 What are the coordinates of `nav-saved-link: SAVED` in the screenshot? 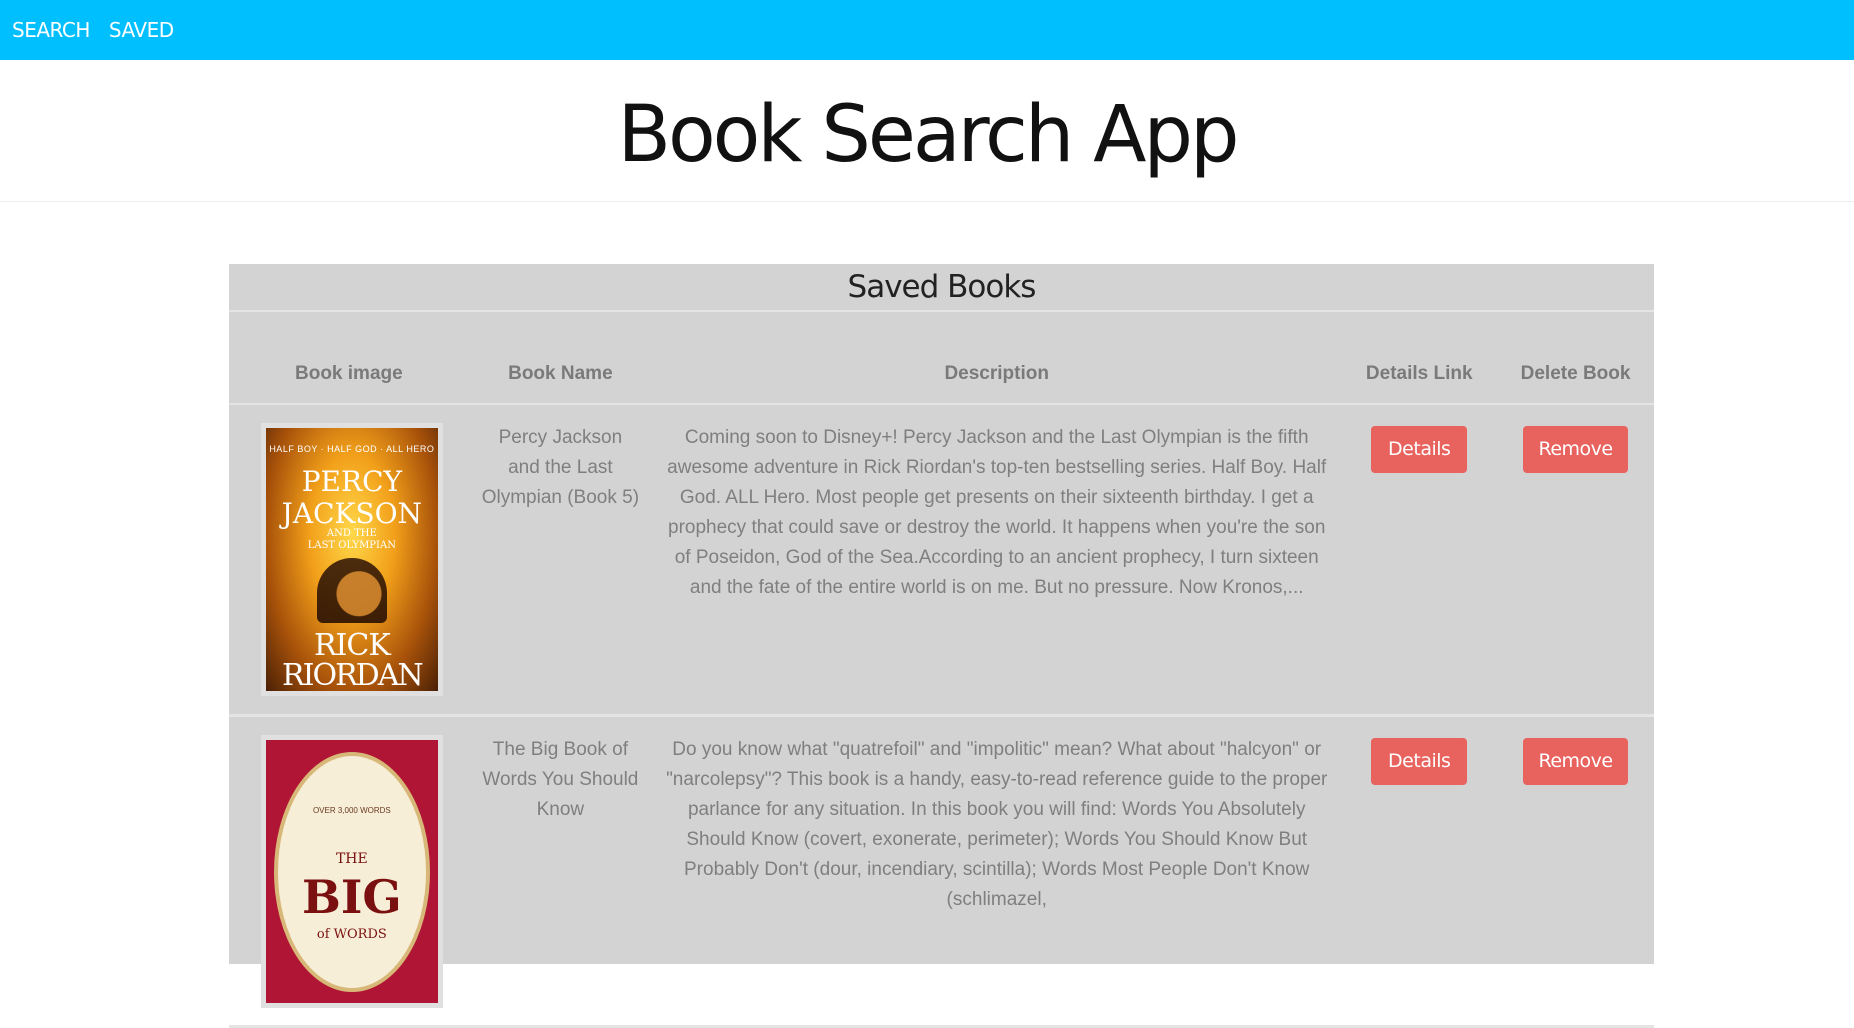 It's located at (141, 30).